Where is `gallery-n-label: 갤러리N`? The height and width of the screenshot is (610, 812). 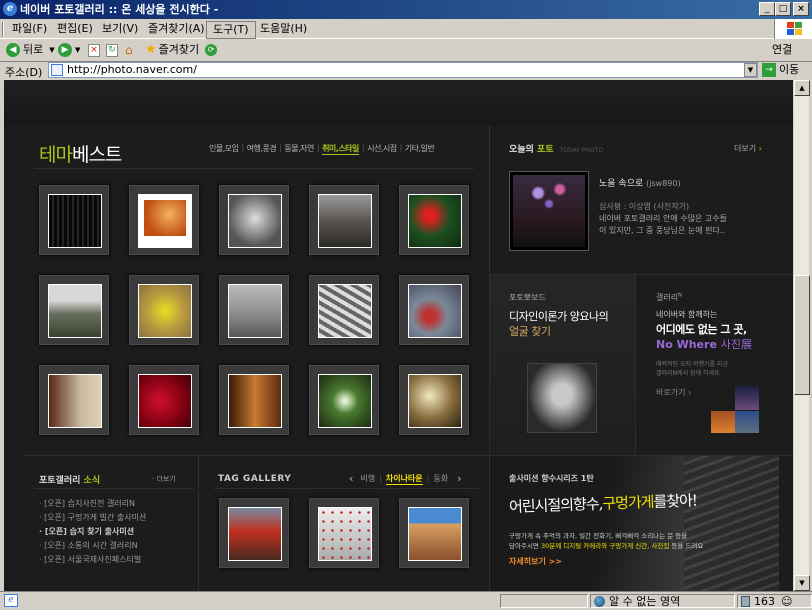
gallery-n-label: 갤러리N is located at coordinates (669, 297).